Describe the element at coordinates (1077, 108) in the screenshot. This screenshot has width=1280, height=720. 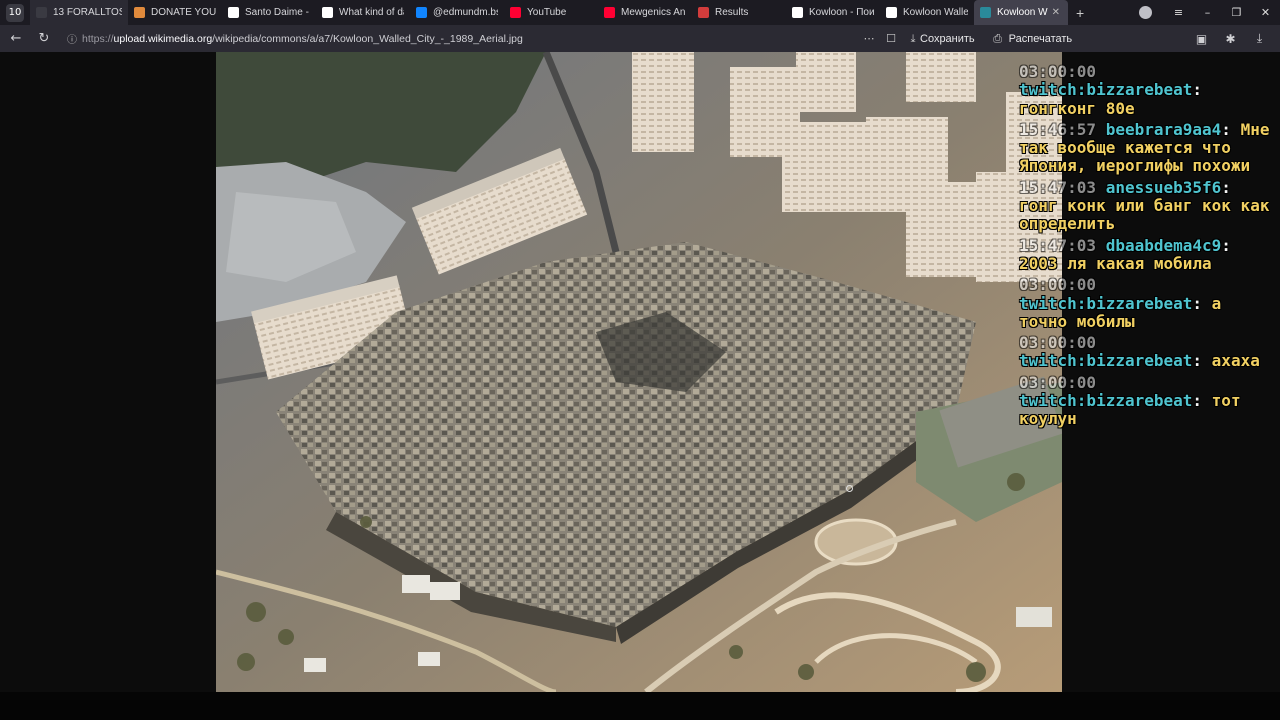
I see `chat-text: гонгконг 80е` at that location.